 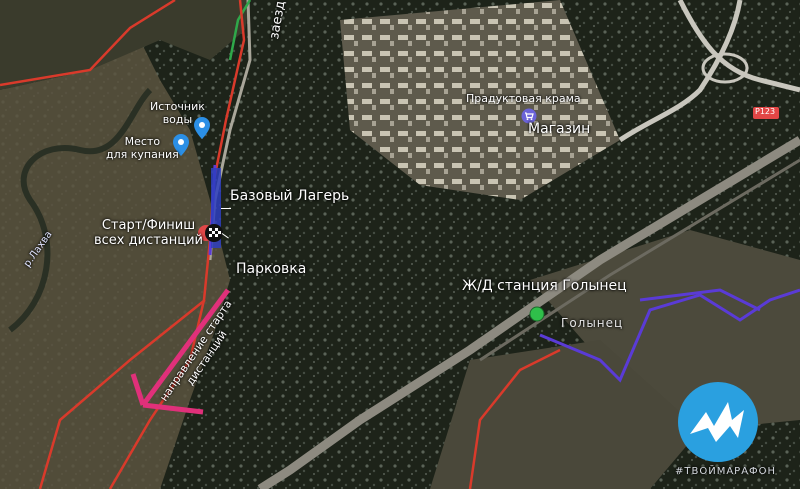 What do you see at coordinates (290, 196) in the screenshot?
I see `base-camp-label: Базовый Лагерь` at bounding box center [290, 196].